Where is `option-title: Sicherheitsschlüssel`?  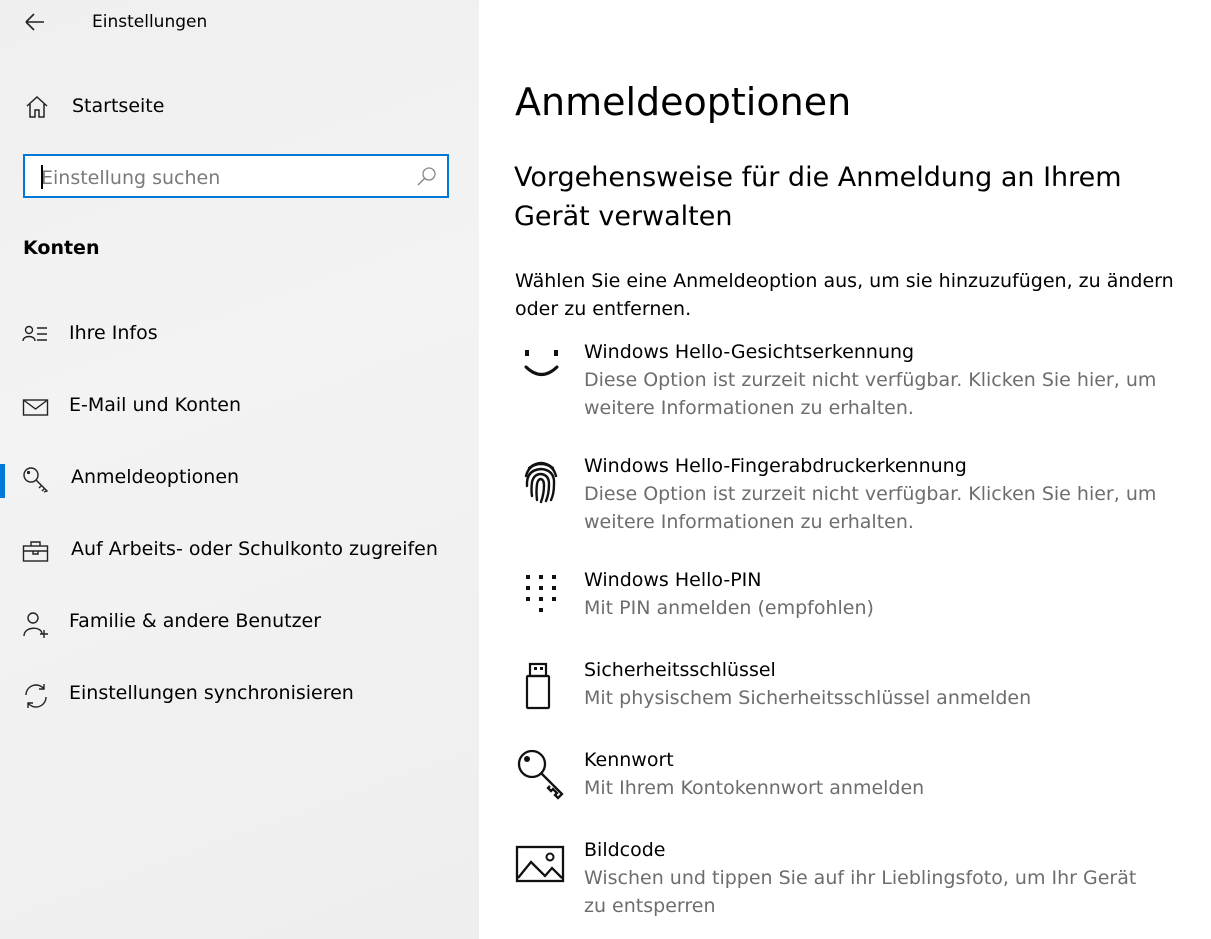 option-title: Sicherheitsschlüssel is located at coordinates (680, 670).